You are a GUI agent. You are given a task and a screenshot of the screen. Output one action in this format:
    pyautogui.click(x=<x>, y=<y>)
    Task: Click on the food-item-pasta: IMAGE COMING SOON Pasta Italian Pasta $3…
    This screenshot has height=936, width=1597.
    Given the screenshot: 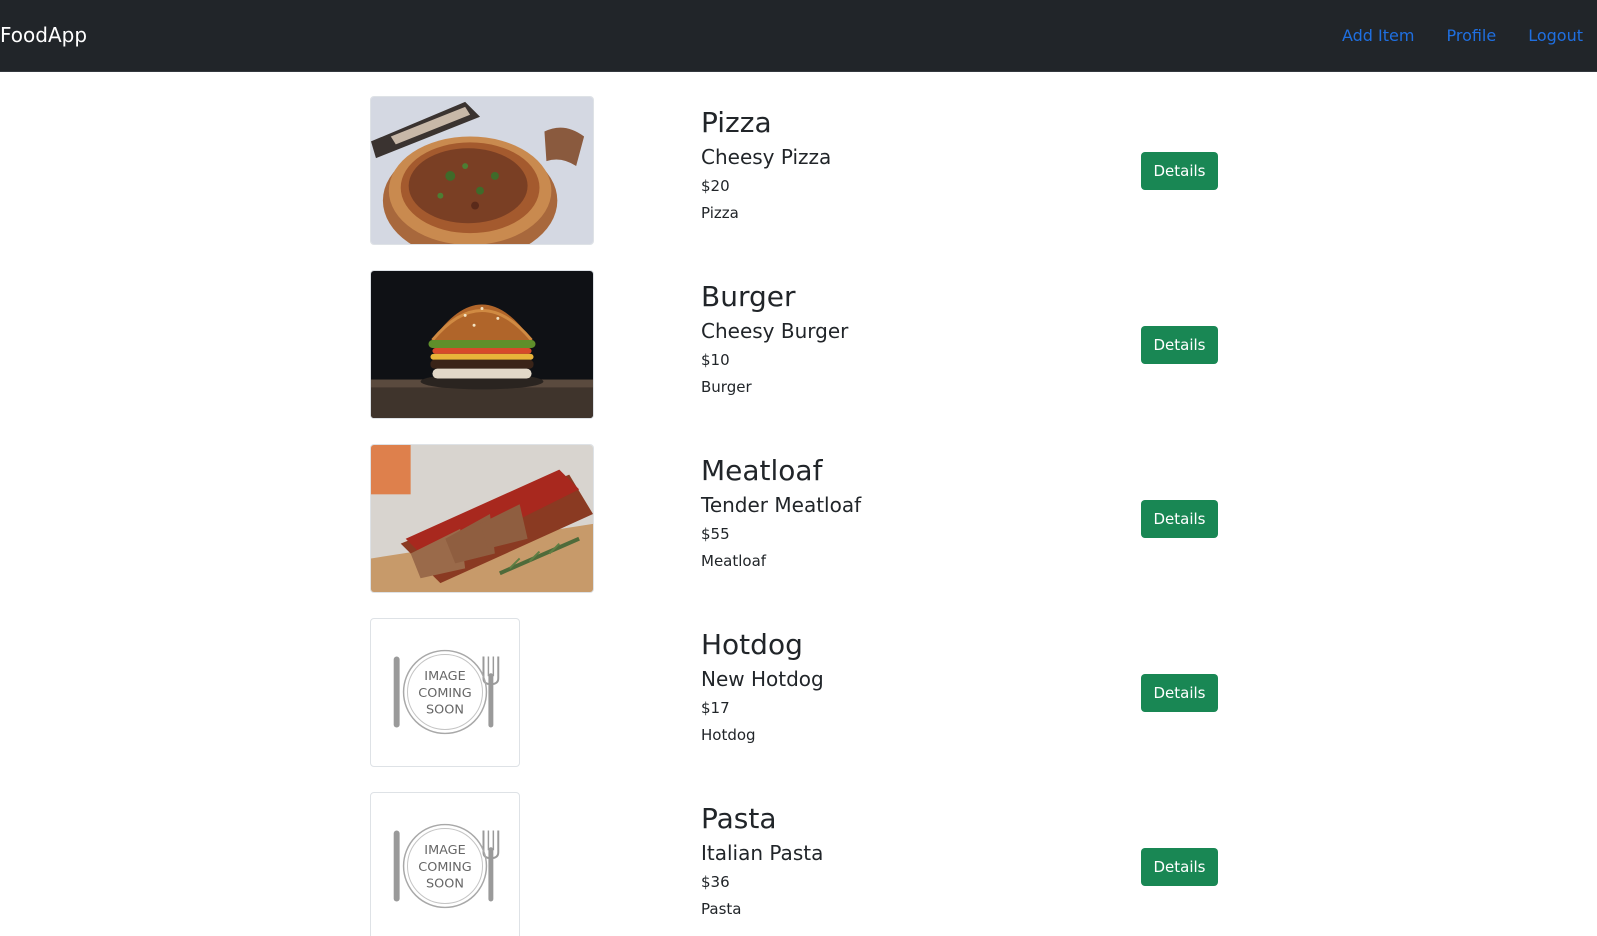 What is the action you would take?
    pyautogui.click(x=795, y=864)
    